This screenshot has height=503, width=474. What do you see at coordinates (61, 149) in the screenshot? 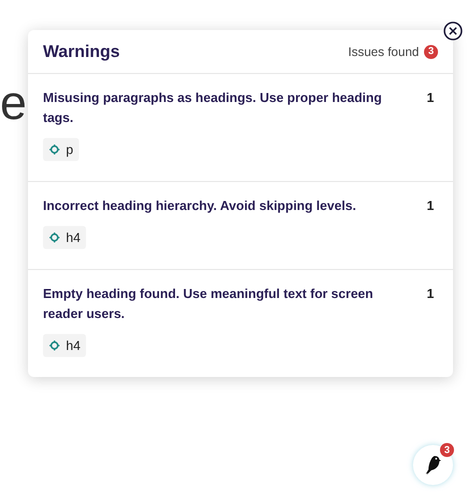
I see `element-tag: p` at bounding box center [61, 149].